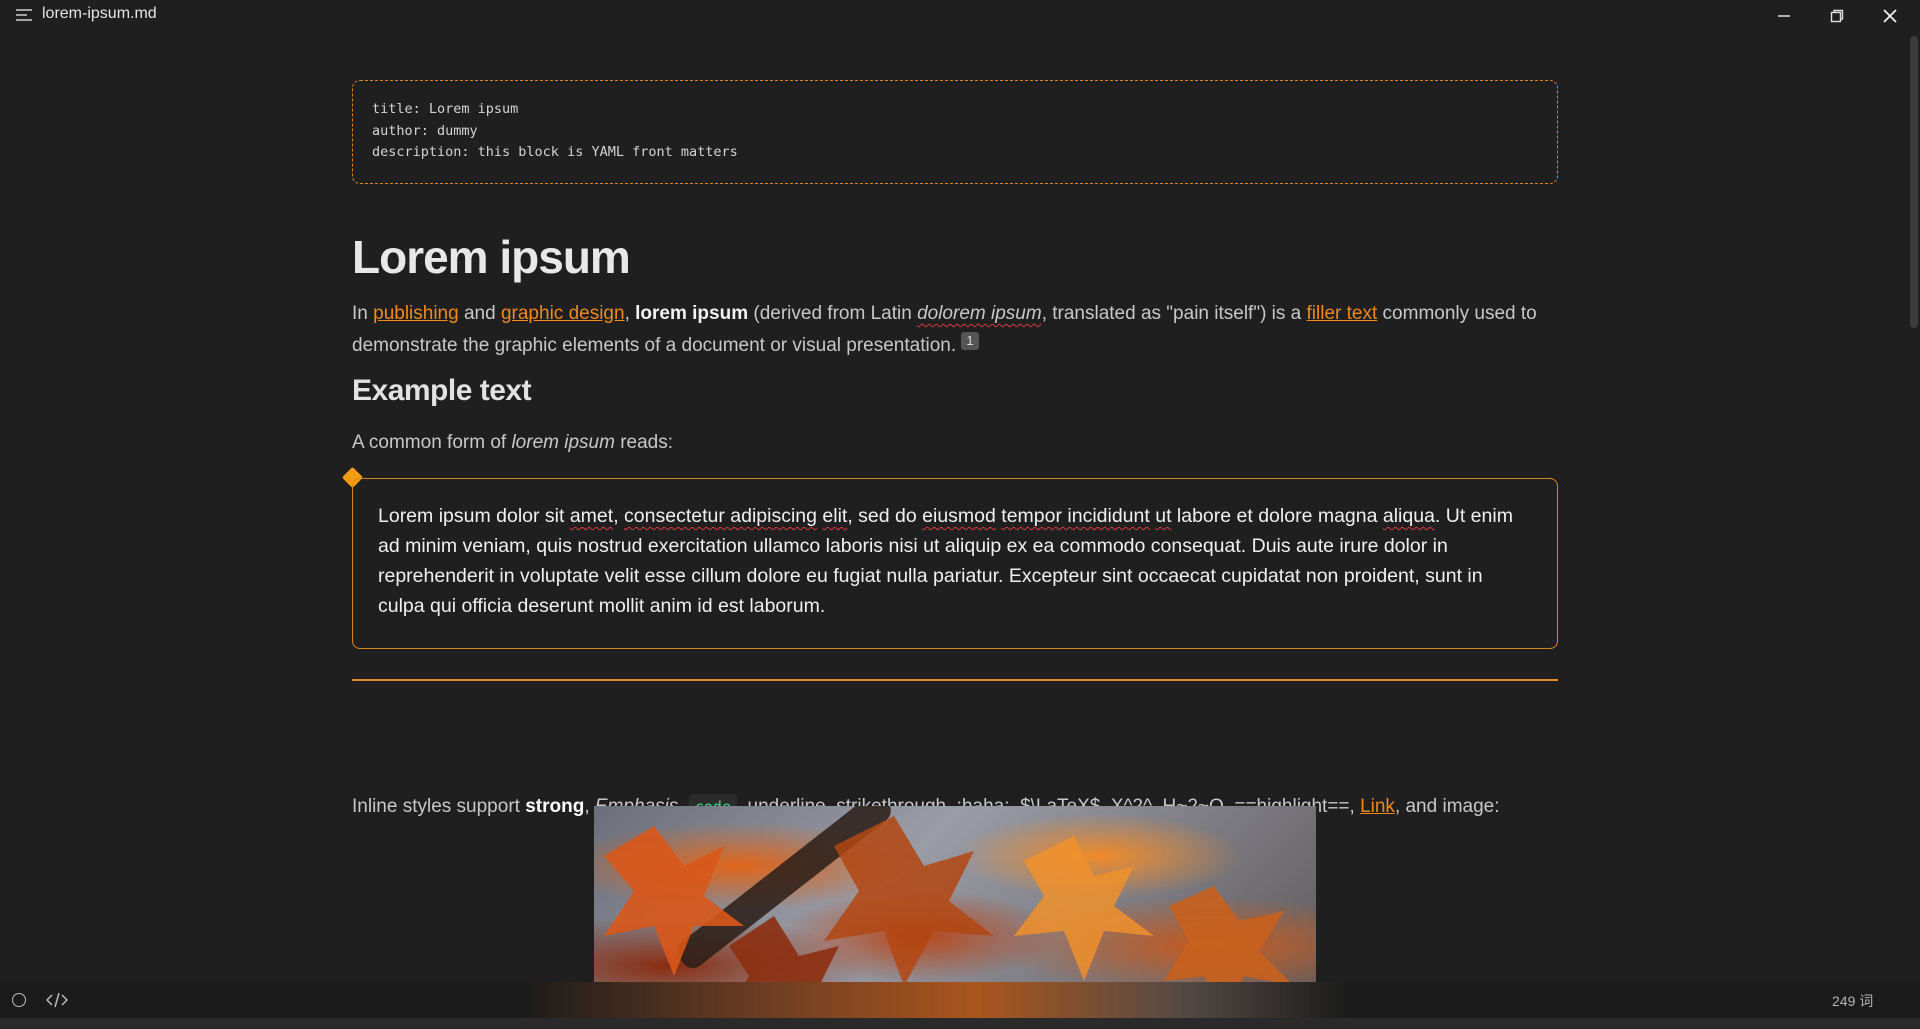 Image resolution: width=1920 pixels, height=1029 pixels. What do you see at coordinates (1377, 806) in the screenshot?
I see `link: Link` at bounding box center [1377, 806].